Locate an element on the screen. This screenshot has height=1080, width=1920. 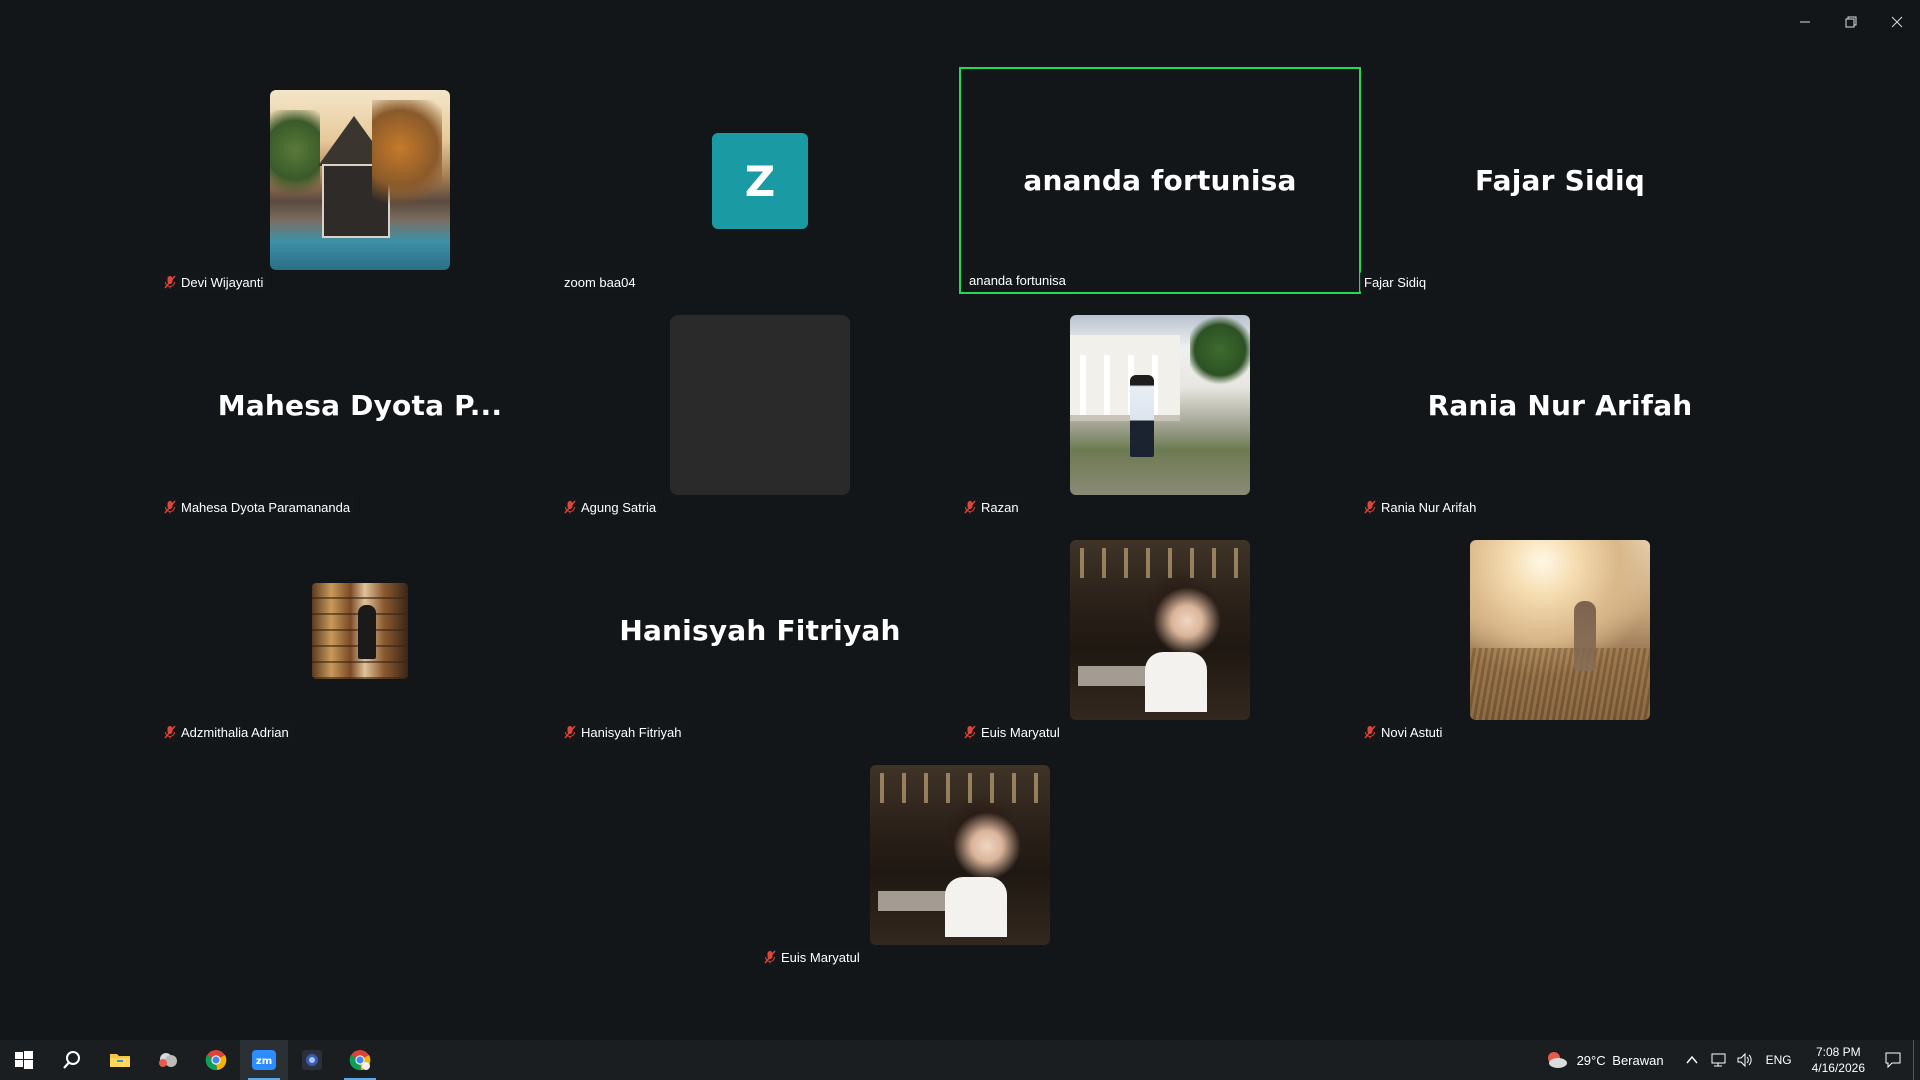
minimize-icon is located at coordinates (1805, 22).